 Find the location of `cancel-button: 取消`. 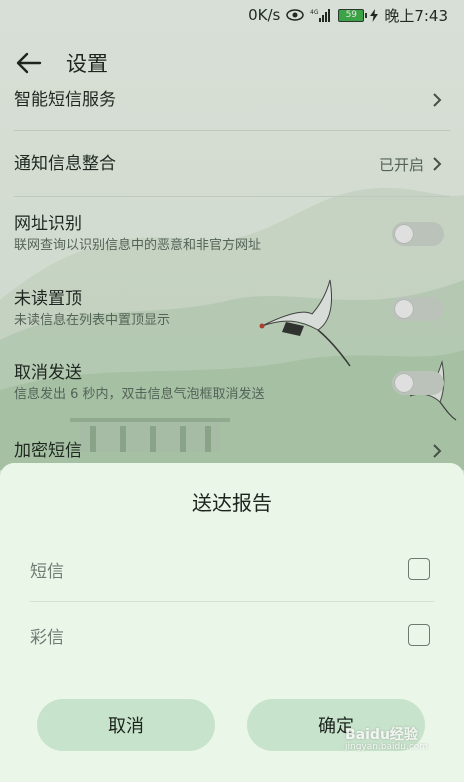

cancel-button: 取消 is located at coordinates (126, 725).